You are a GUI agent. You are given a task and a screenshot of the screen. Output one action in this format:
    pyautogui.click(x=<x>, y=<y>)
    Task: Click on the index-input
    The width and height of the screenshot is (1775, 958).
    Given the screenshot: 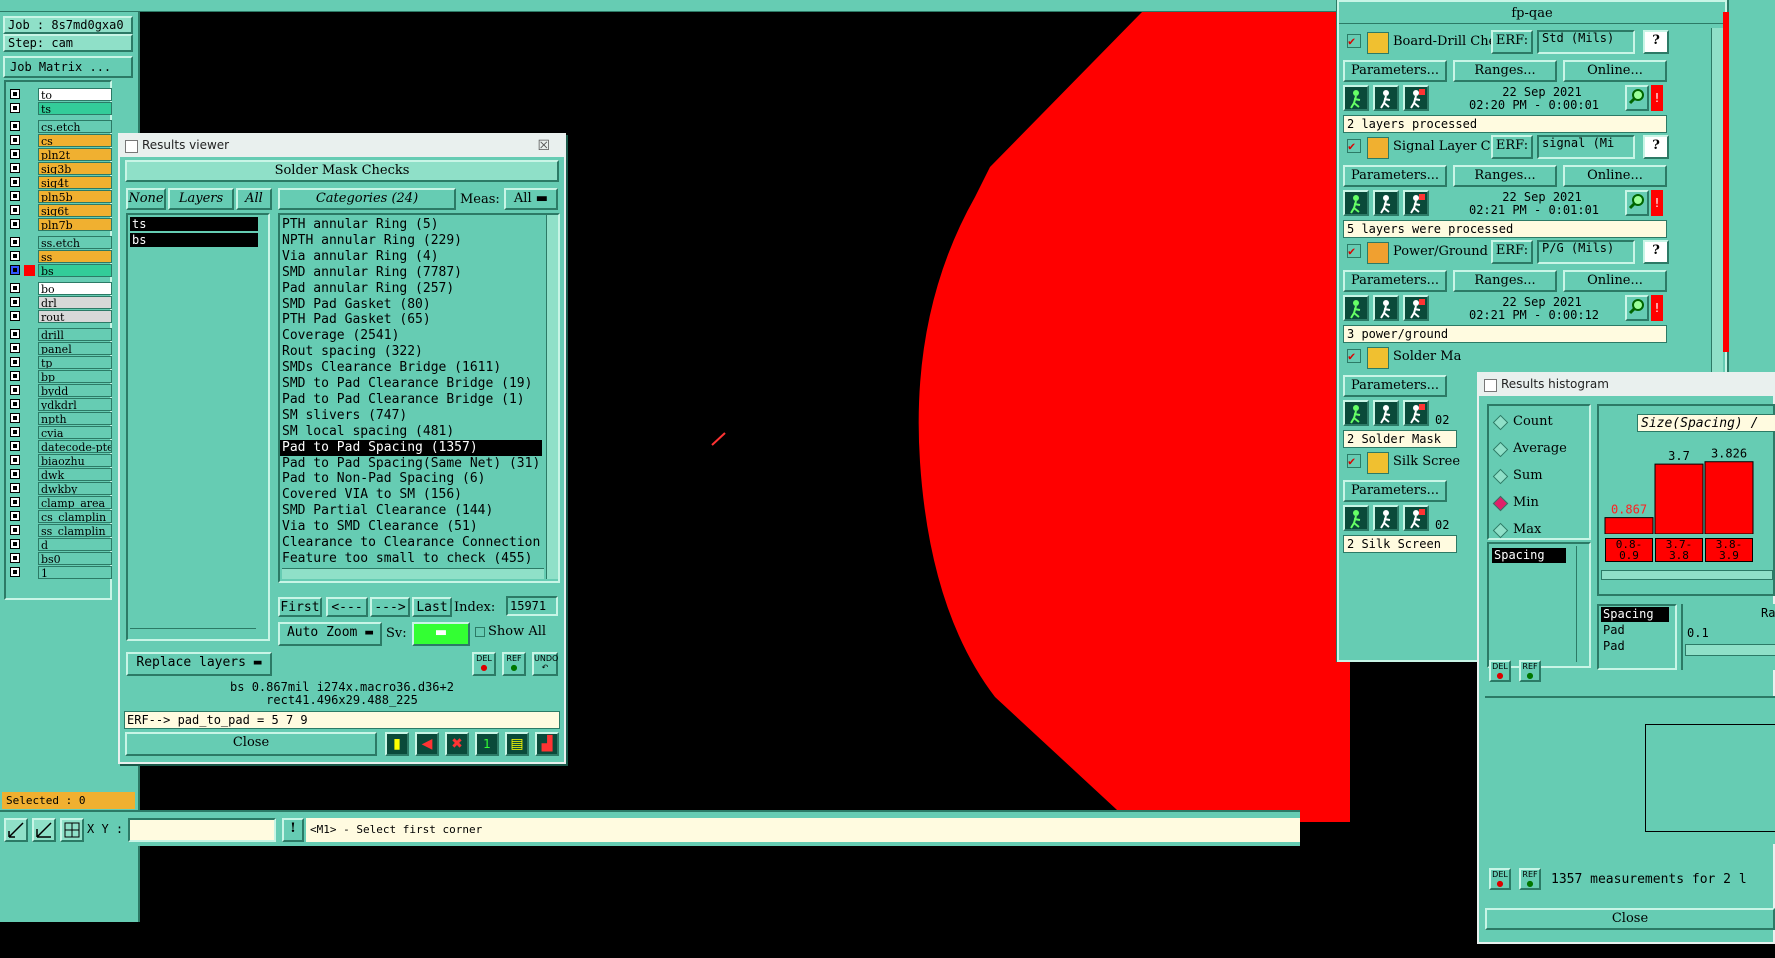 What is the action you would take?
    pyautogui.click(x=532, y=606)
    